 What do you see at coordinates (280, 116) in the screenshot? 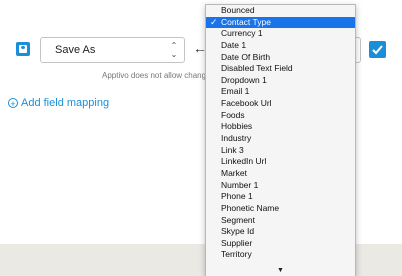
I see `dropdown-option: Foods` at bounding box center [280, 116].